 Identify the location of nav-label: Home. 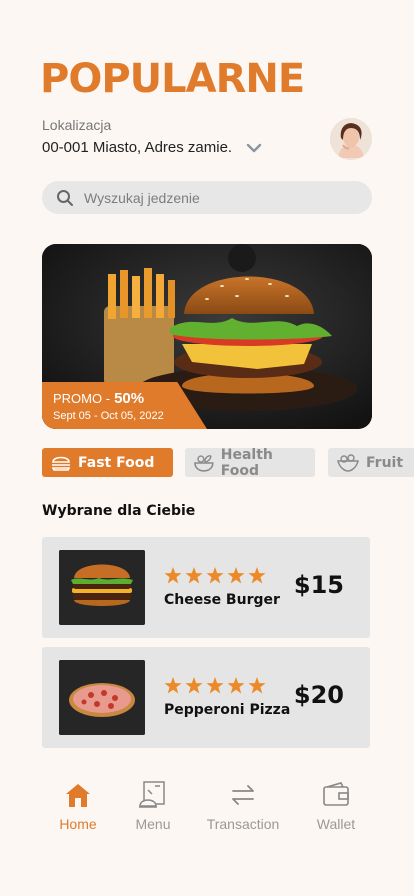
(78, 824).